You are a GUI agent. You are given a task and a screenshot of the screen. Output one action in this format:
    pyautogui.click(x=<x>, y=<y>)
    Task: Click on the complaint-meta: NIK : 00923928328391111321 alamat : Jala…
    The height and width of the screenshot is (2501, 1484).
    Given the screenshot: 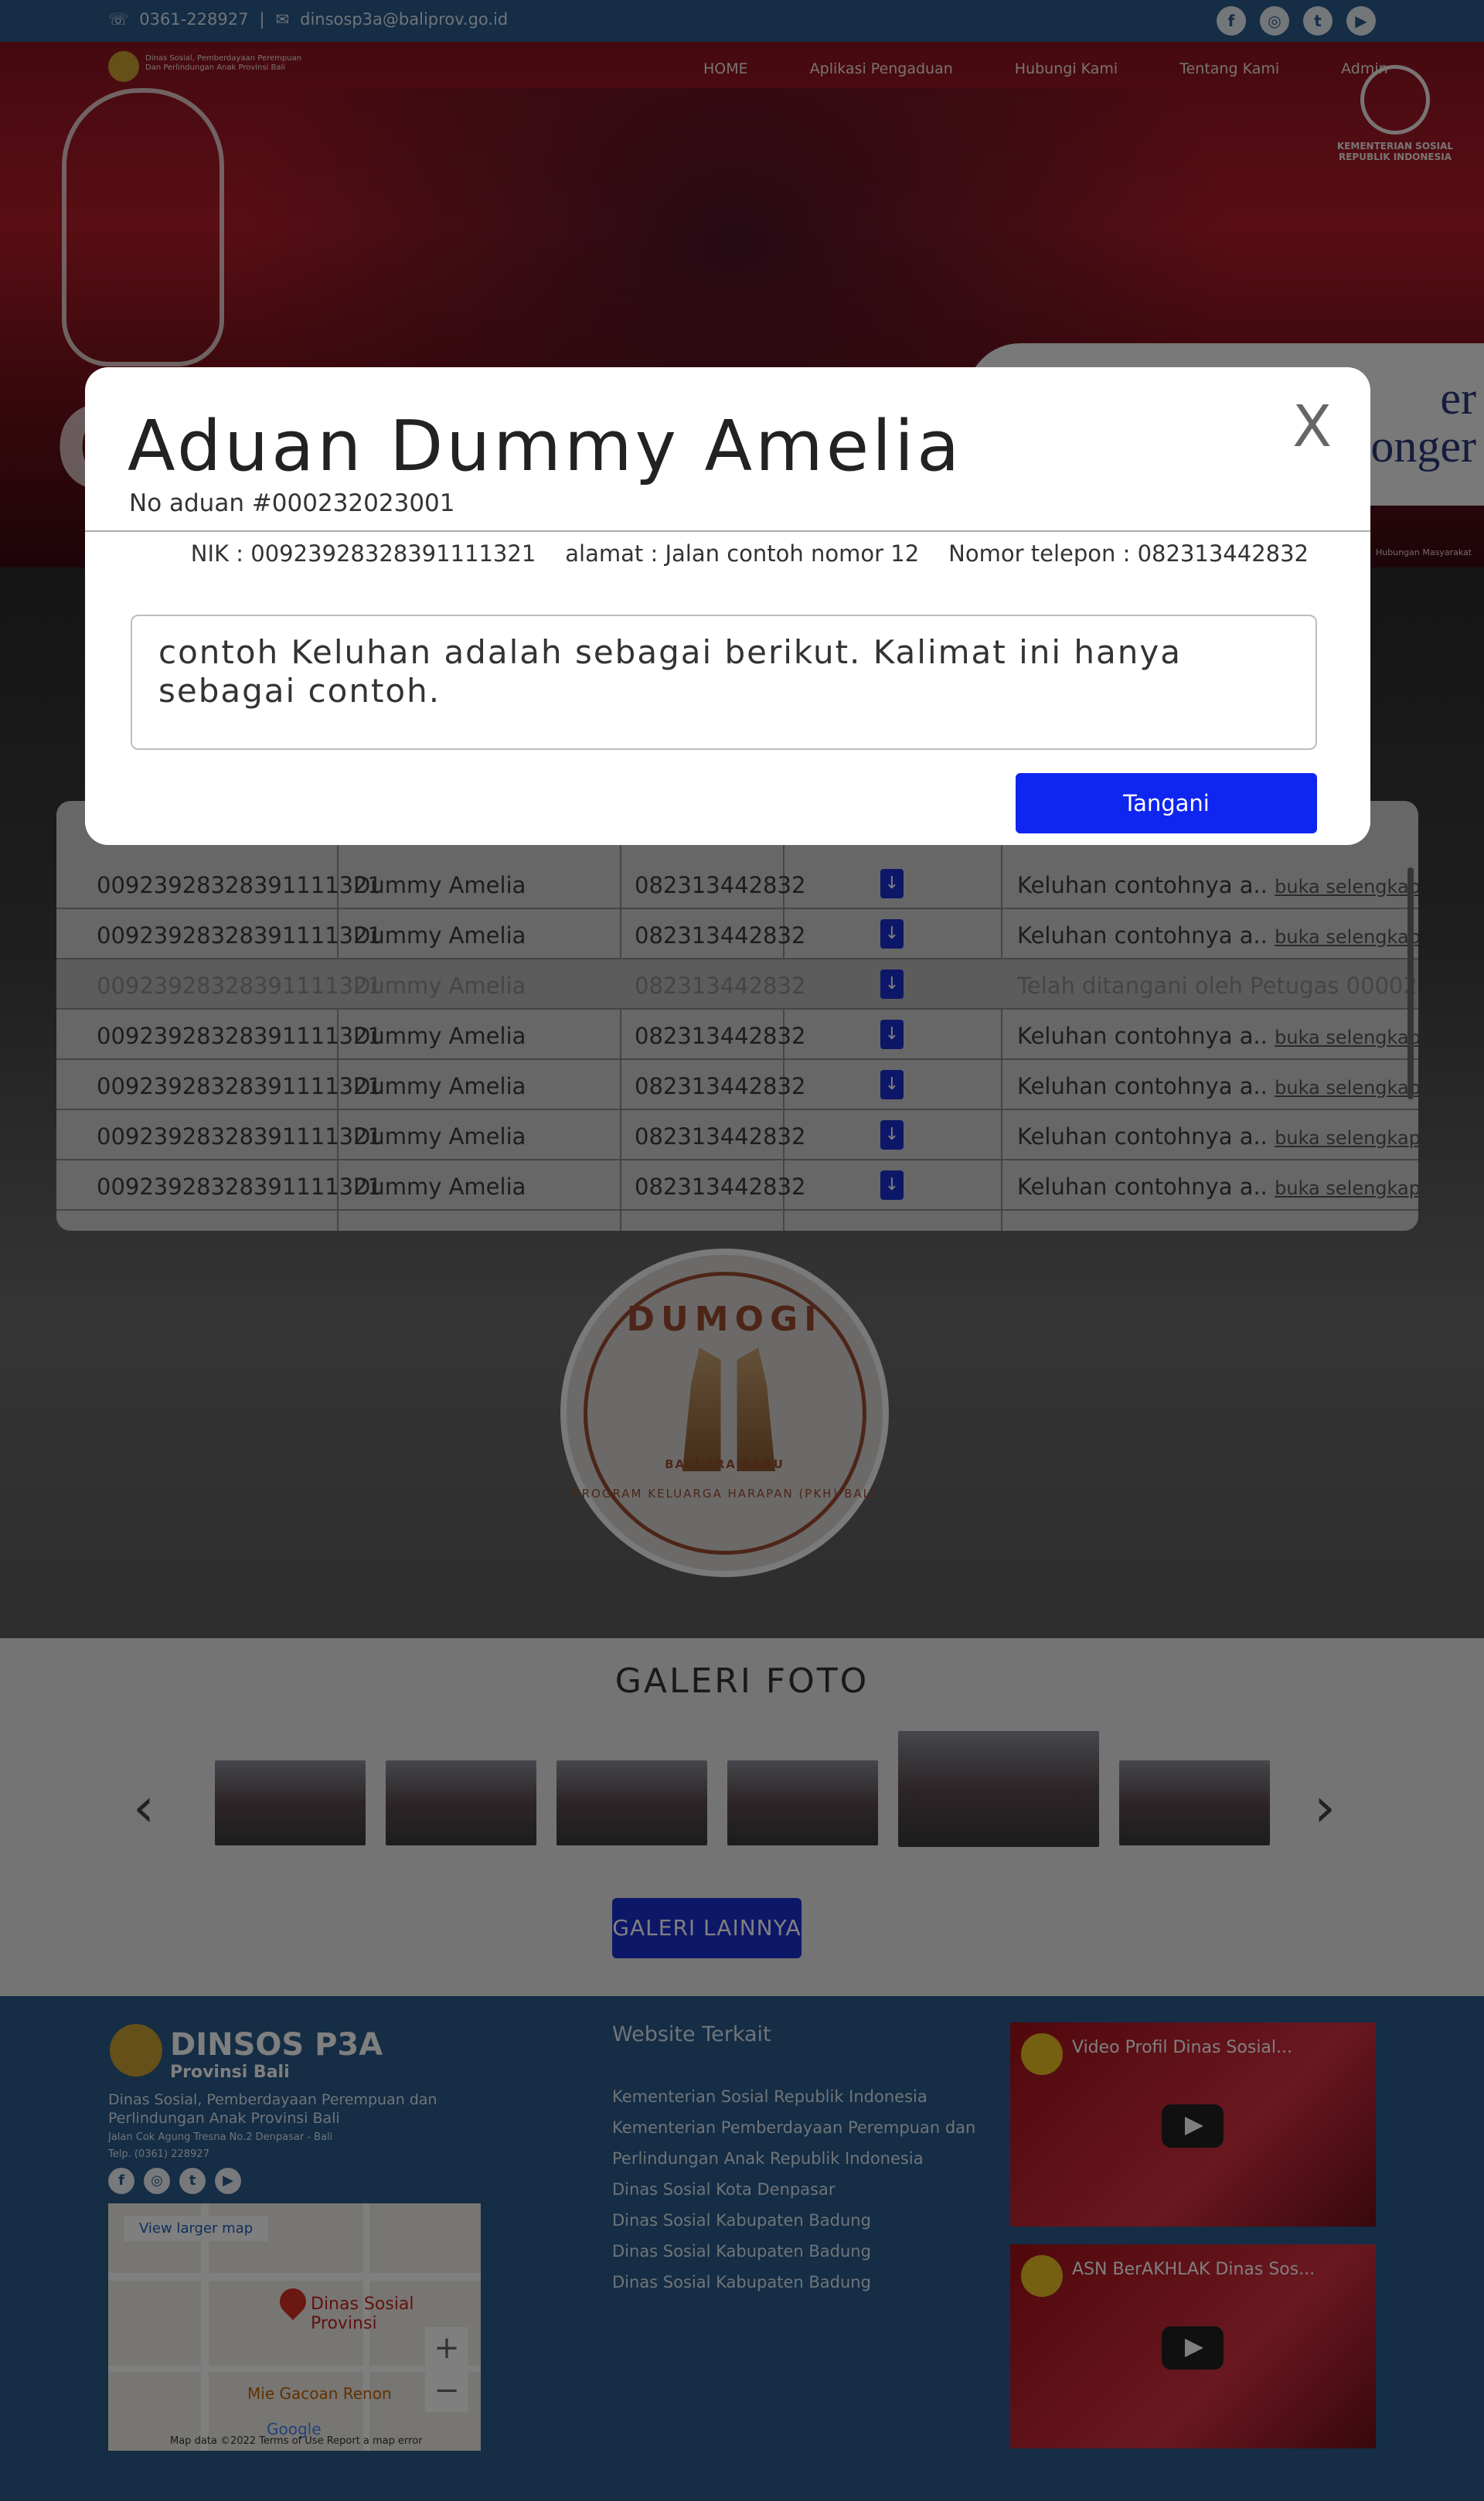 What is the action you would take?
    pyautogui.click(x=750, y=553)
    